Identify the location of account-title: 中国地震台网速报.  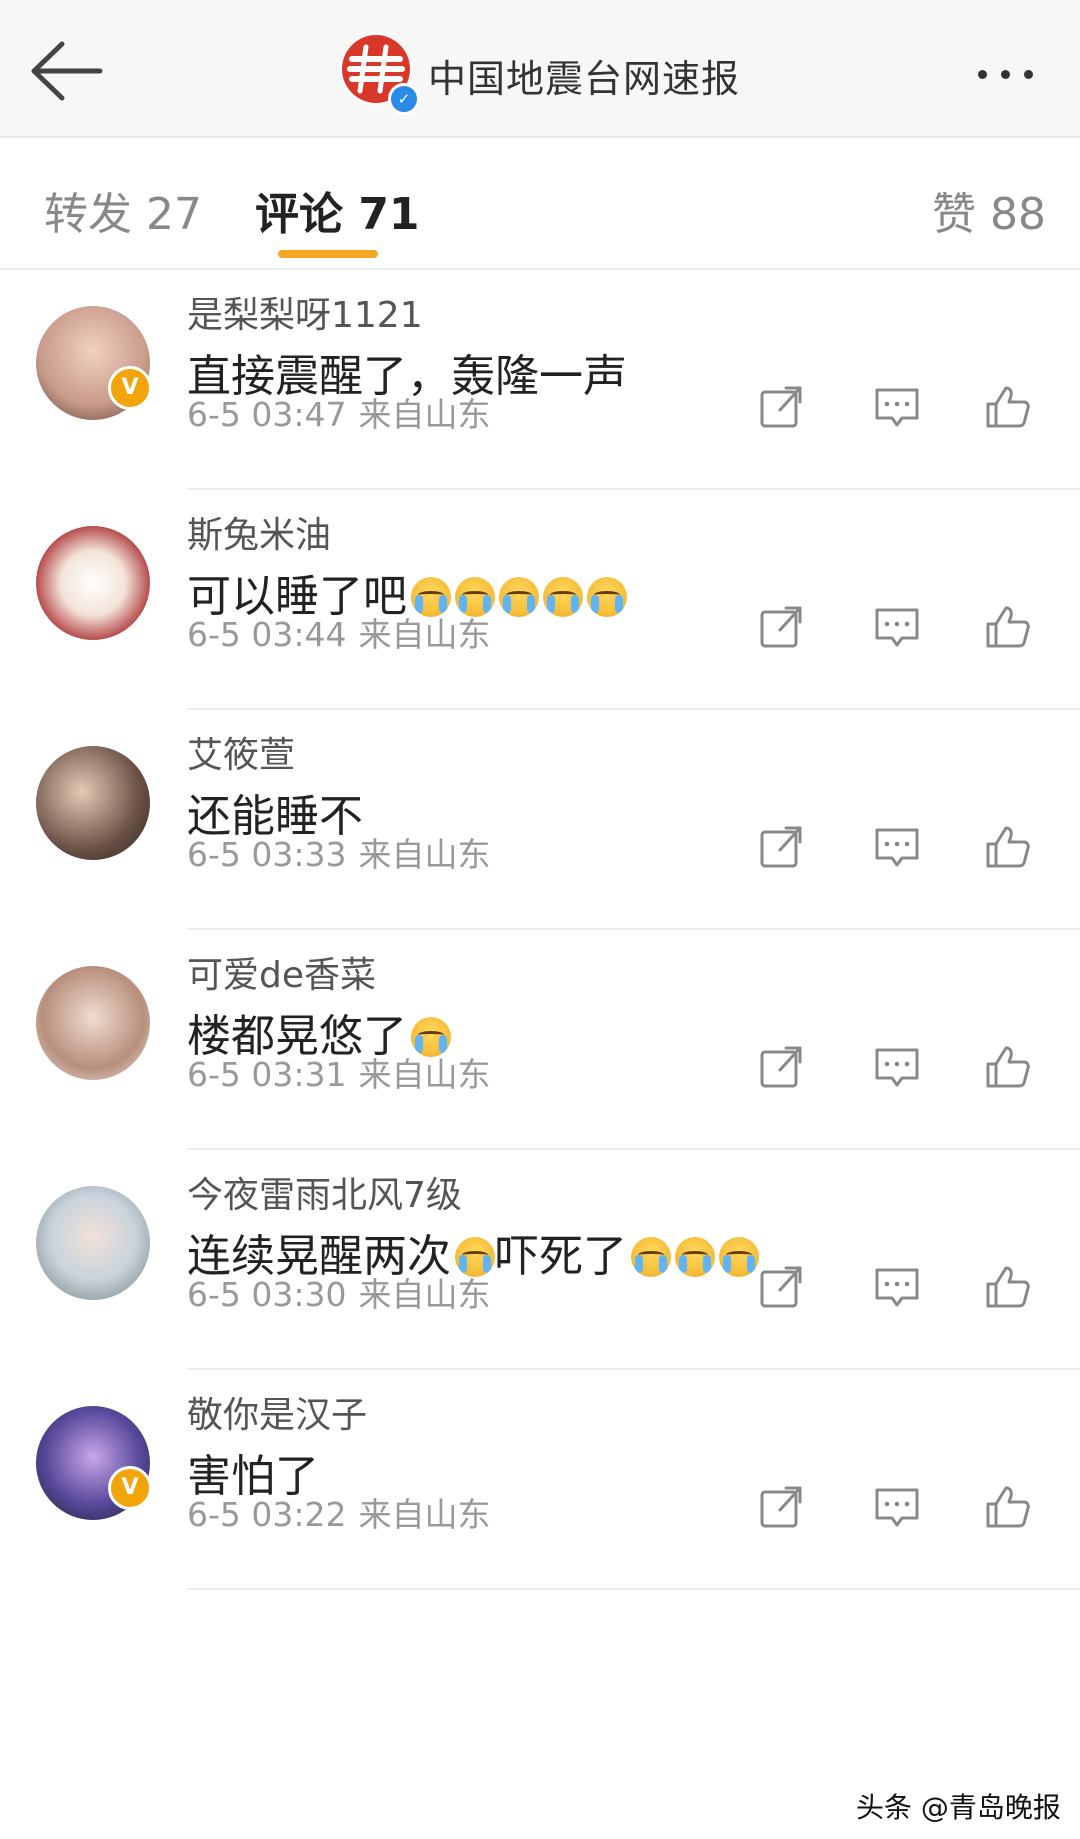
(584, 75).